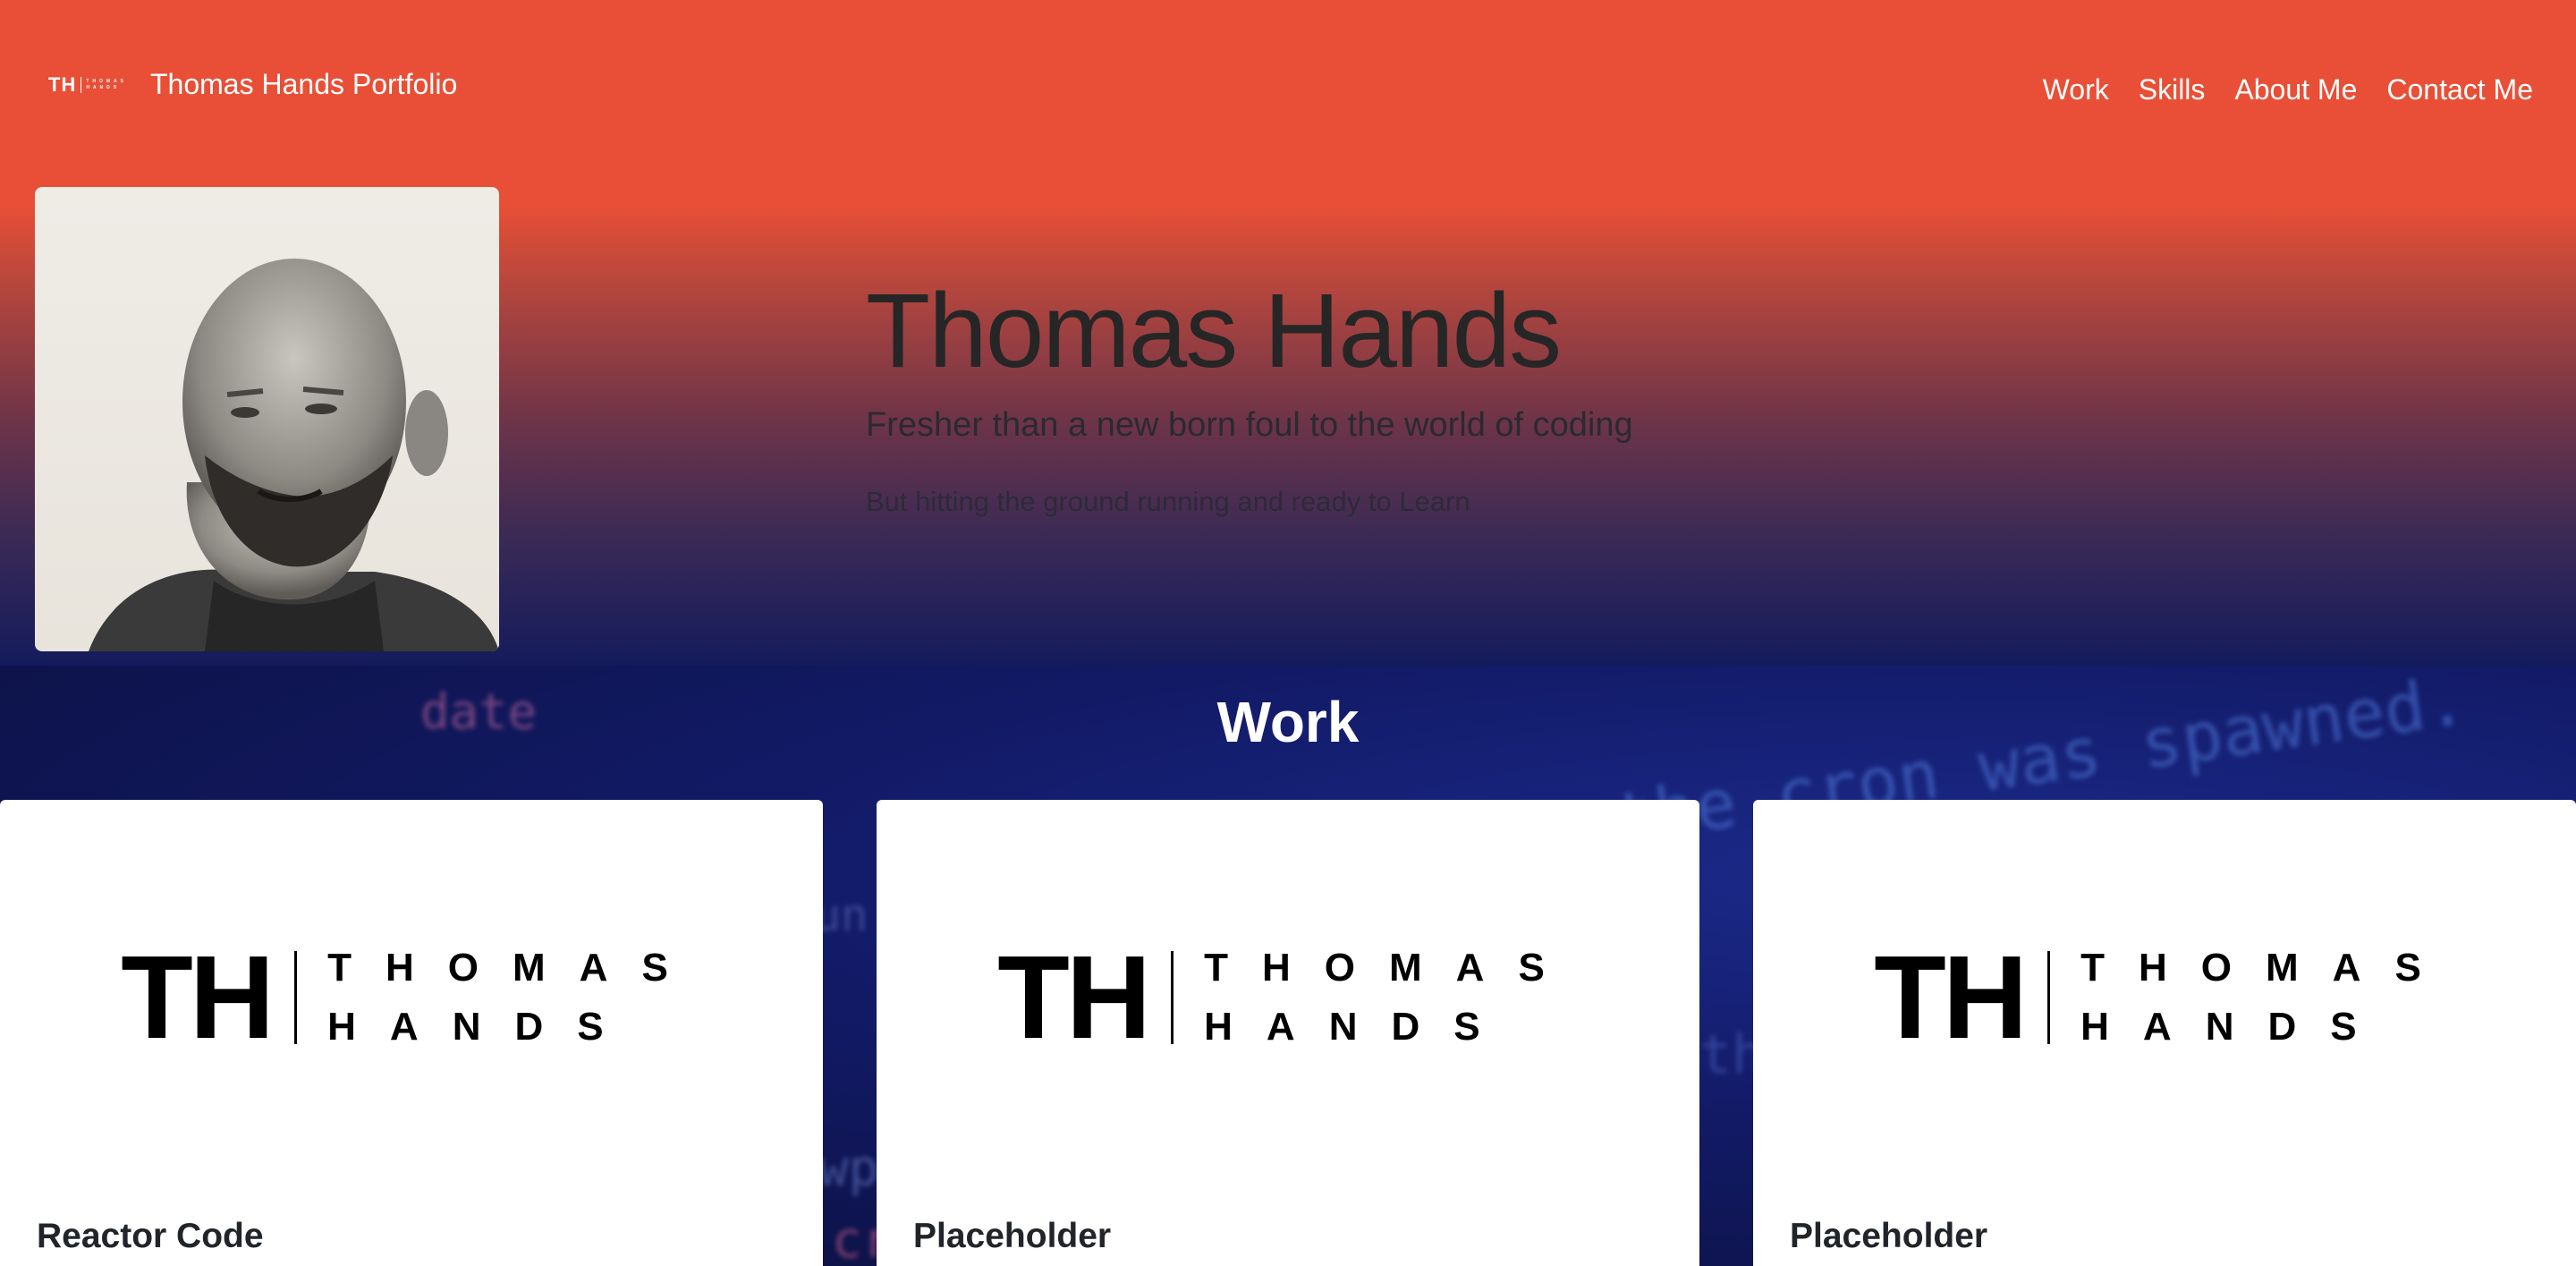 The width and height of the screenshot is (2576, 1266). I want to click on work-card: TH THOMAS HANDS Reactor Code, so click(411, 1033).